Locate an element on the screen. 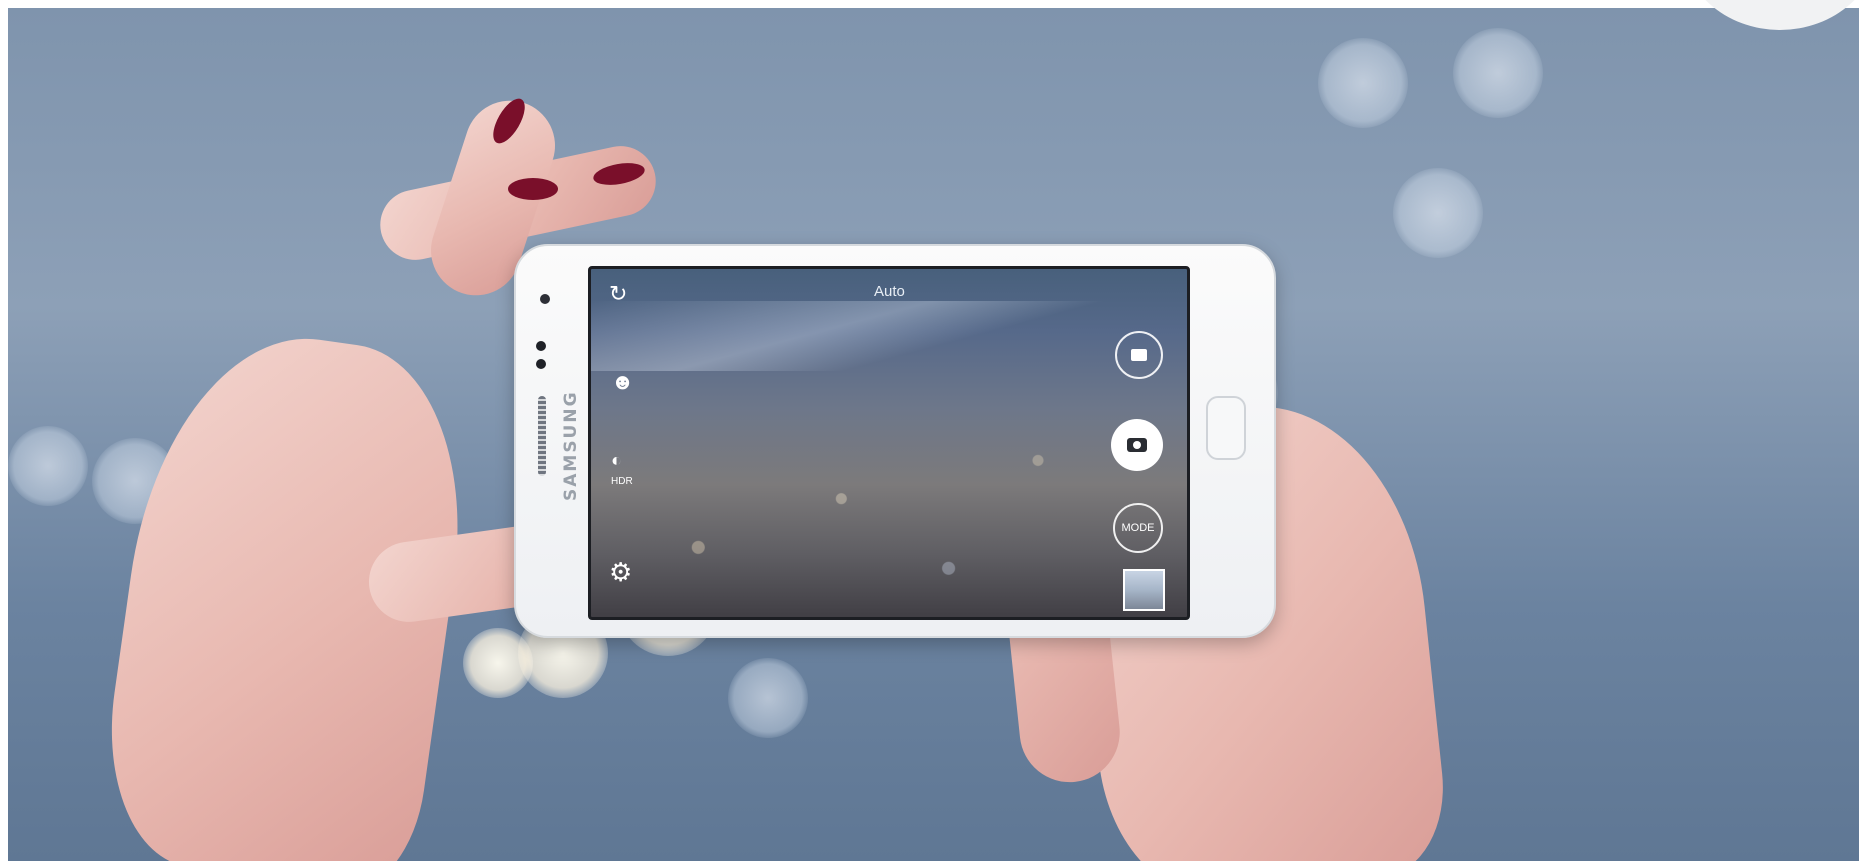  brand-logo: SAMSUNG is located at coordinates (571, 445).